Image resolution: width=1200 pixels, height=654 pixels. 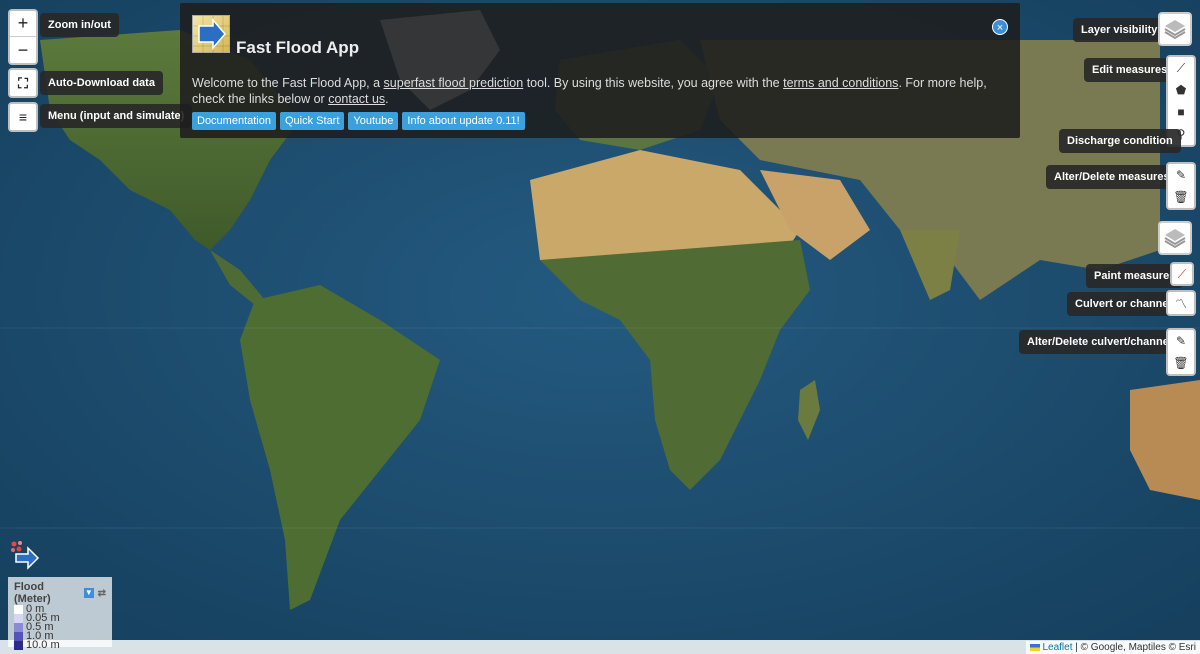 I want to click on culvert-control: 〽, so click(x=1181, y=303).